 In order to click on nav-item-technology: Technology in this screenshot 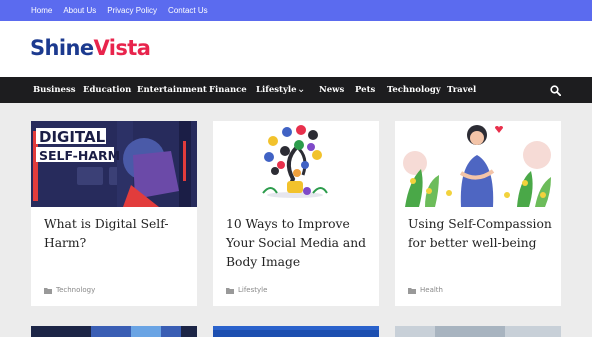, I will do `click(414, 90)`.